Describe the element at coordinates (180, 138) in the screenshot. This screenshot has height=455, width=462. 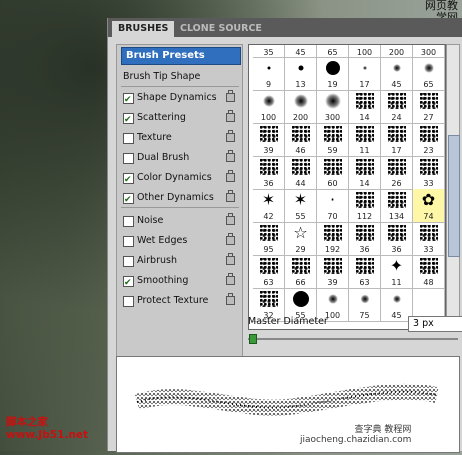
I see `option-texture: Texture` at that location.